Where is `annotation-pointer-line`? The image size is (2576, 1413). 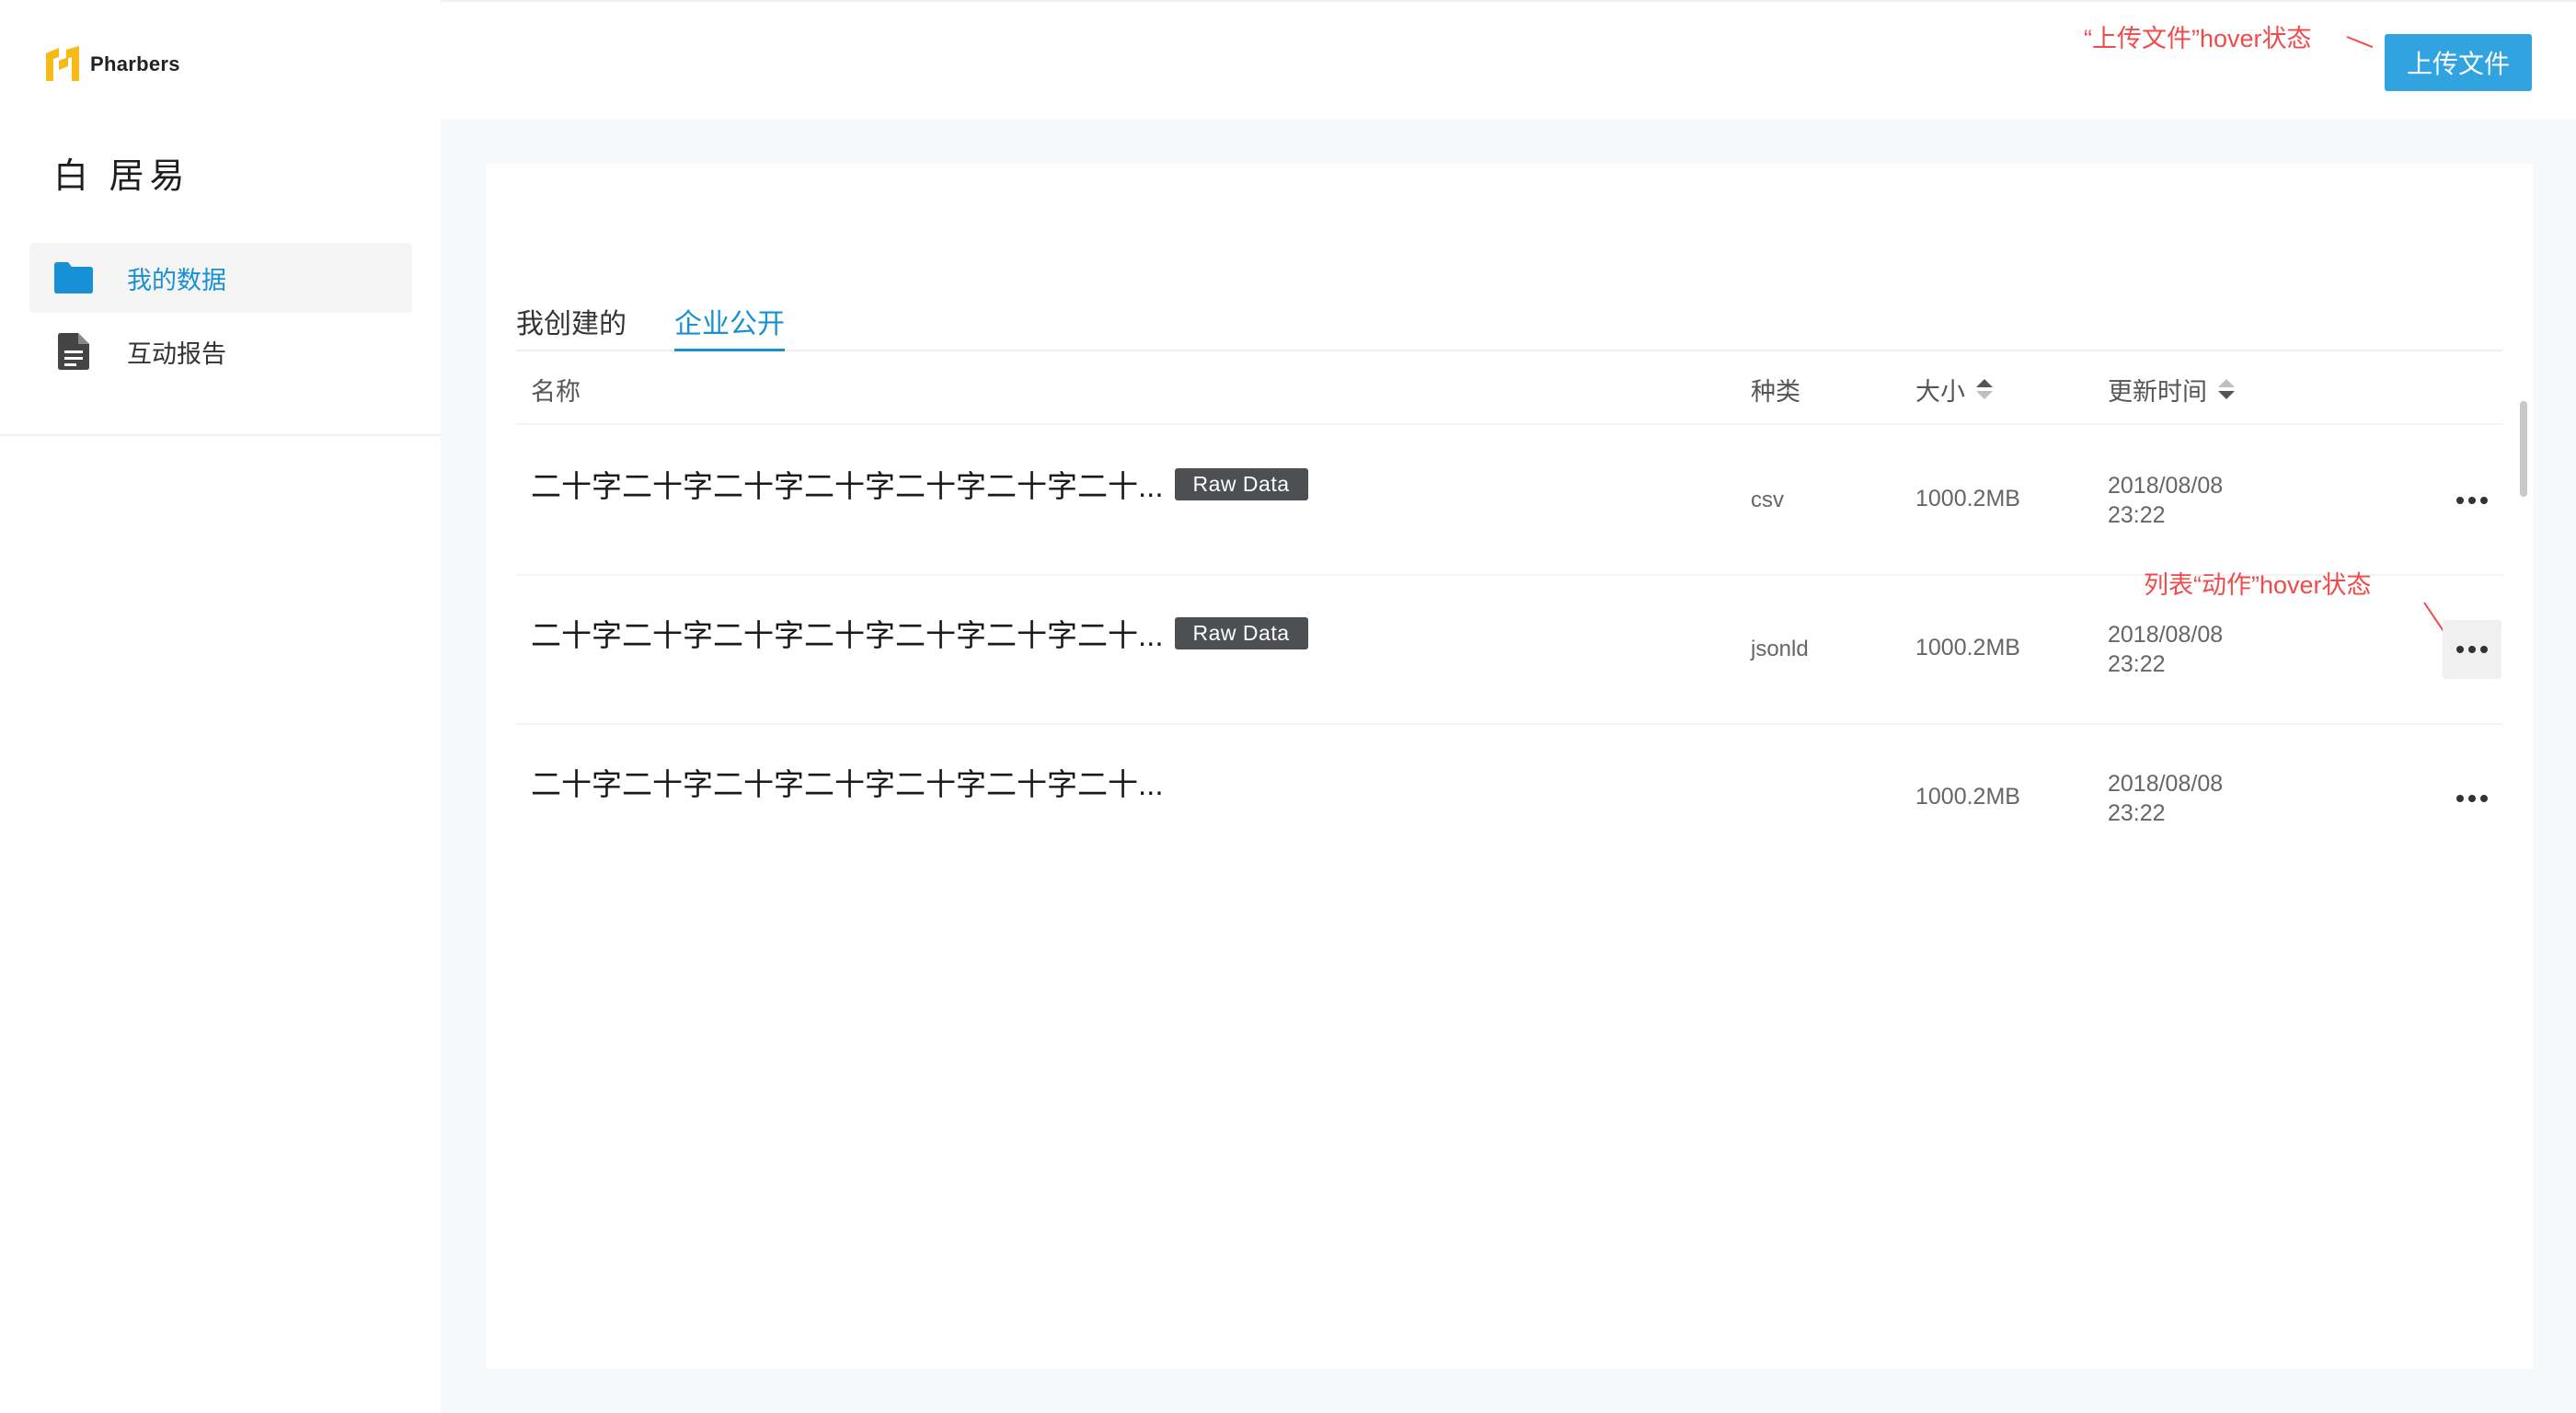 annotation-pointer-line is located at coordinates (2360, 42).